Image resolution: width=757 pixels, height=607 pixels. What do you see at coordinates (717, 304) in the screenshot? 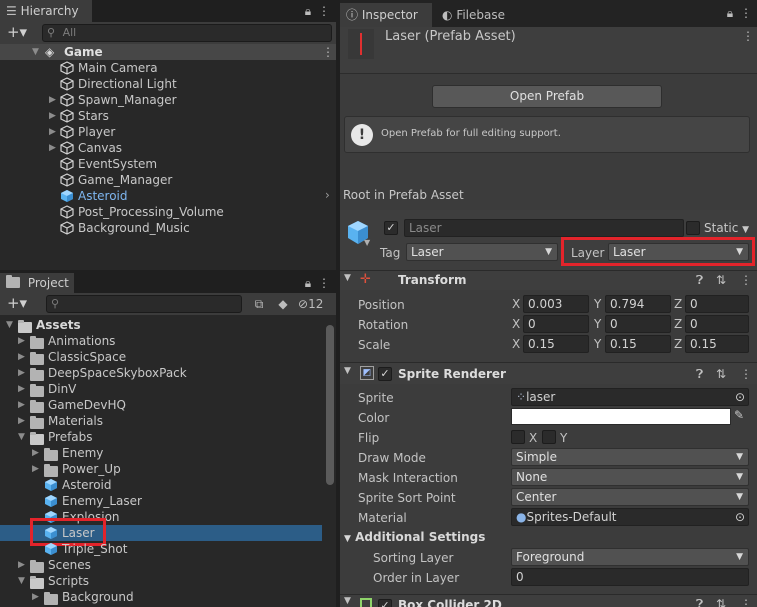
I see `position-z-field: 0` at bounding box center [717, 304].